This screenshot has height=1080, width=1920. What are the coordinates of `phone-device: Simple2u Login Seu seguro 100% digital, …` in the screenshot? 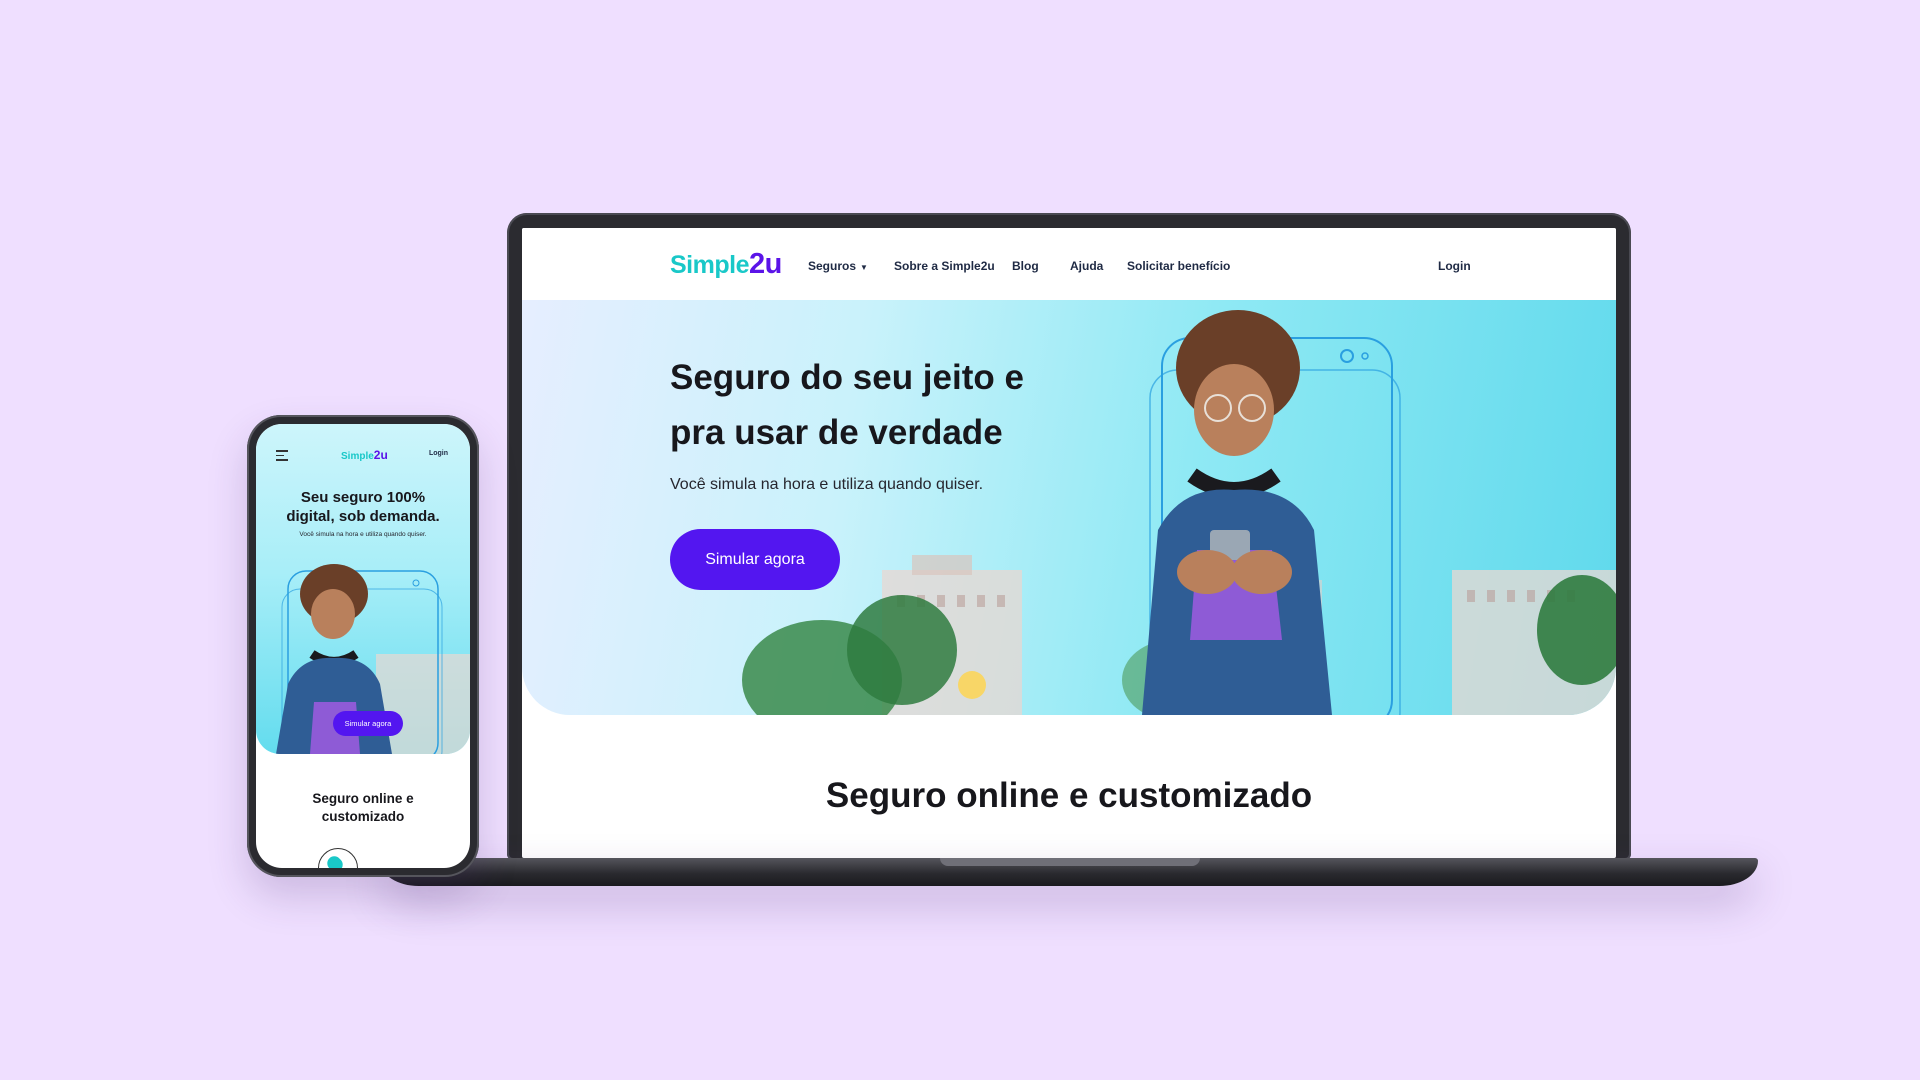 It's located at (363, 646).